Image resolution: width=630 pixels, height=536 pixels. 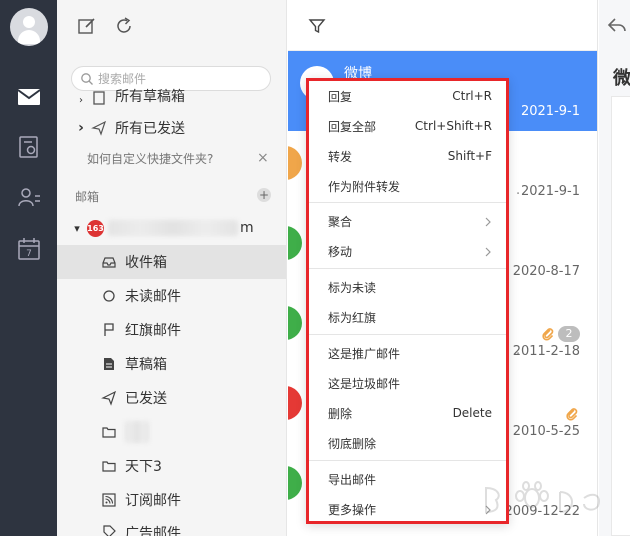 I want to click on person-list-icon, so click(x=29, y=197).